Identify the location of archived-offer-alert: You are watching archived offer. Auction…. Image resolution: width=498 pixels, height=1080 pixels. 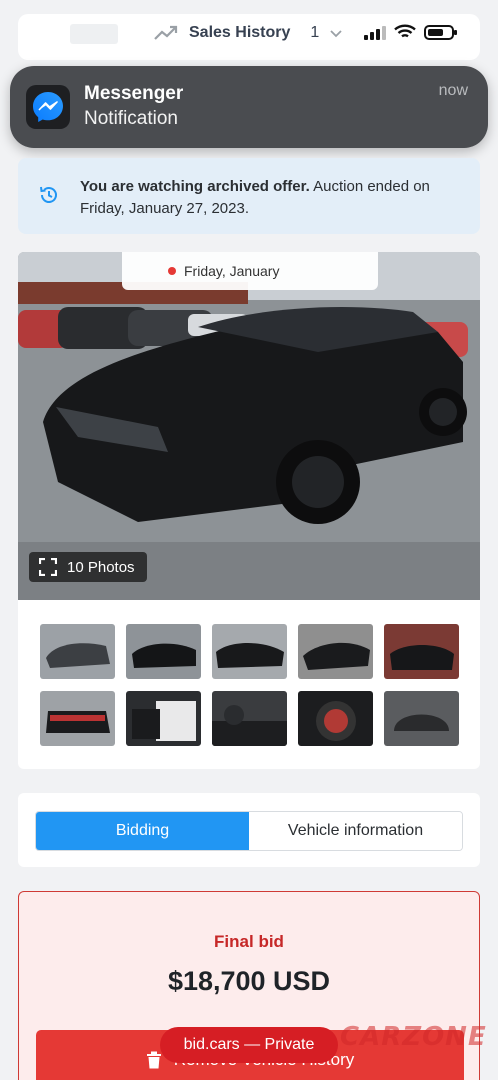
(249, 196).